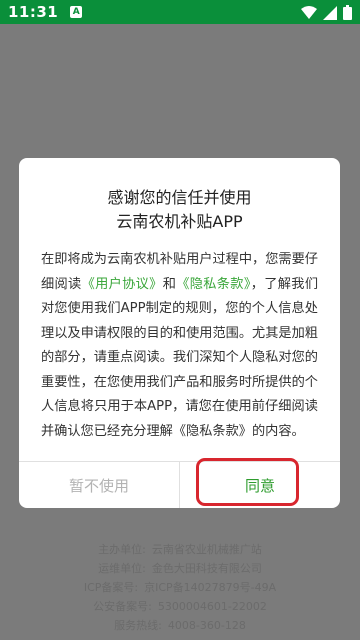  Describe the element at coordinates (180, 549) in the screenshot. I see `footer-row-host: 主办单位: 云南省农业机械推广站` at that location.